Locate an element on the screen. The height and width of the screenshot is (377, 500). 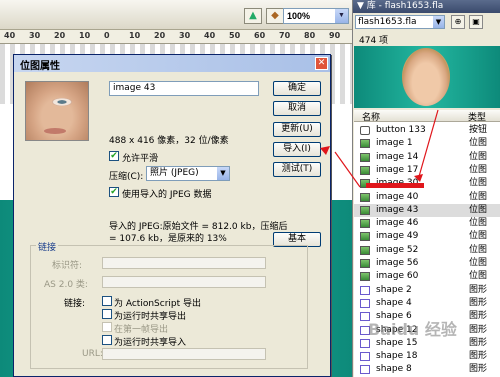
library-item: shape 2 图形 is located at coordinates (427, 290).